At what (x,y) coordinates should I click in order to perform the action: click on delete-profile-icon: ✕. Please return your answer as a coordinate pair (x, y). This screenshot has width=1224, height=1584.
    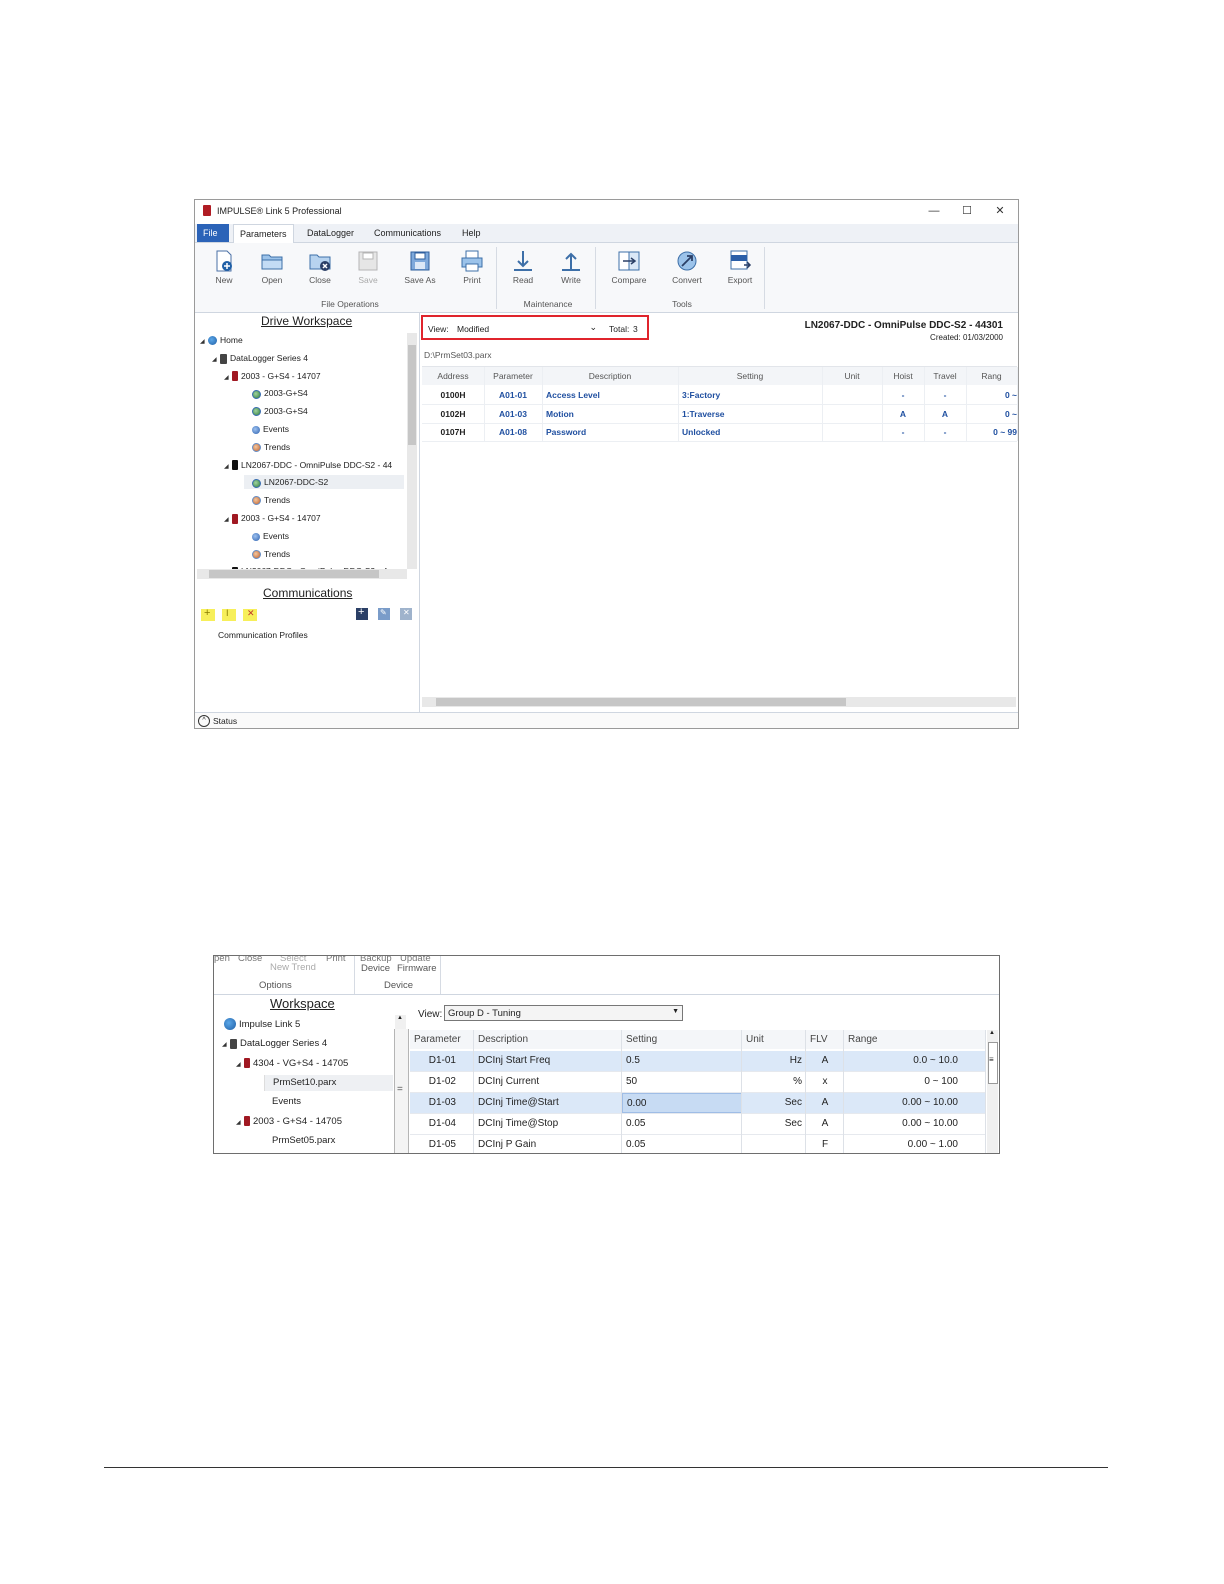
    Looking at the image, I should click on (250, 614).